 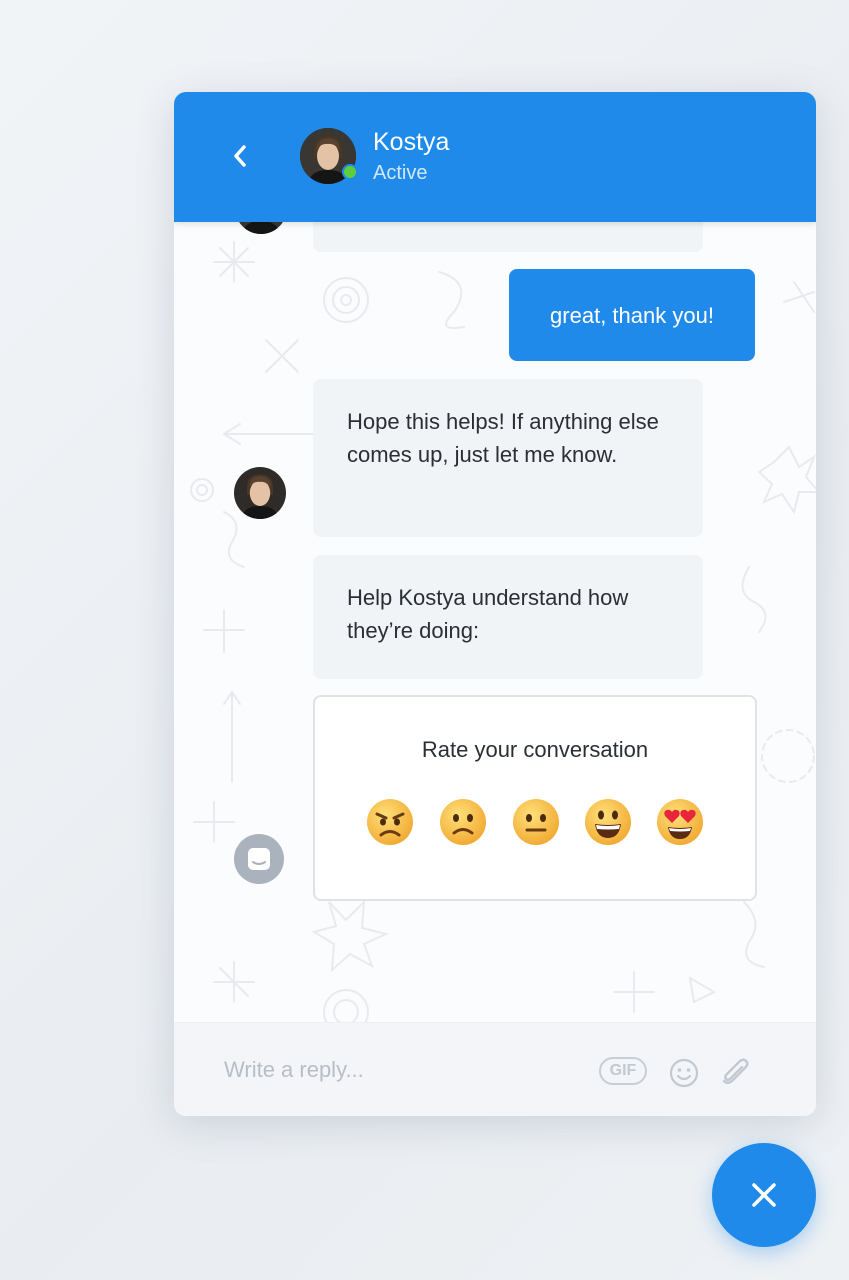 I want to click on attachment-icon, so click(x=735, y=1072).